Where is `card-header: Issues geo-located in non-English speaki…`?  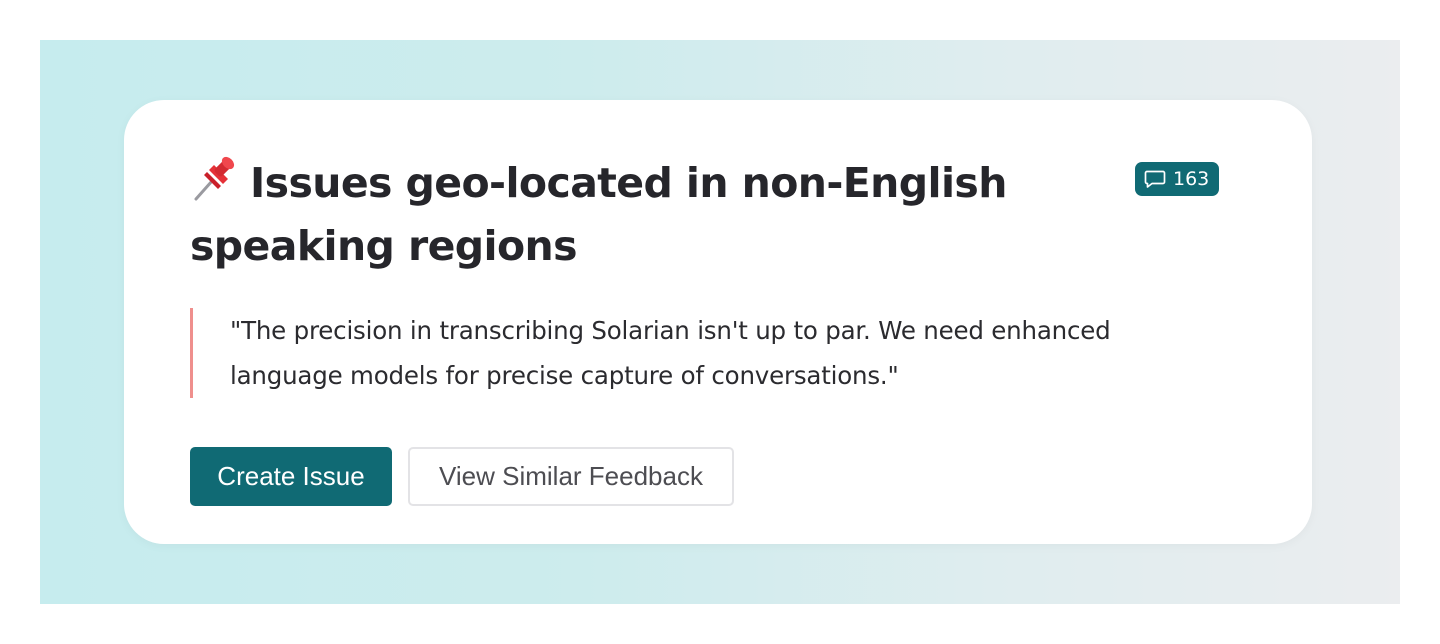
card-header: Issues geo-located in non-English speaki… is located at coordinates (705, 215).